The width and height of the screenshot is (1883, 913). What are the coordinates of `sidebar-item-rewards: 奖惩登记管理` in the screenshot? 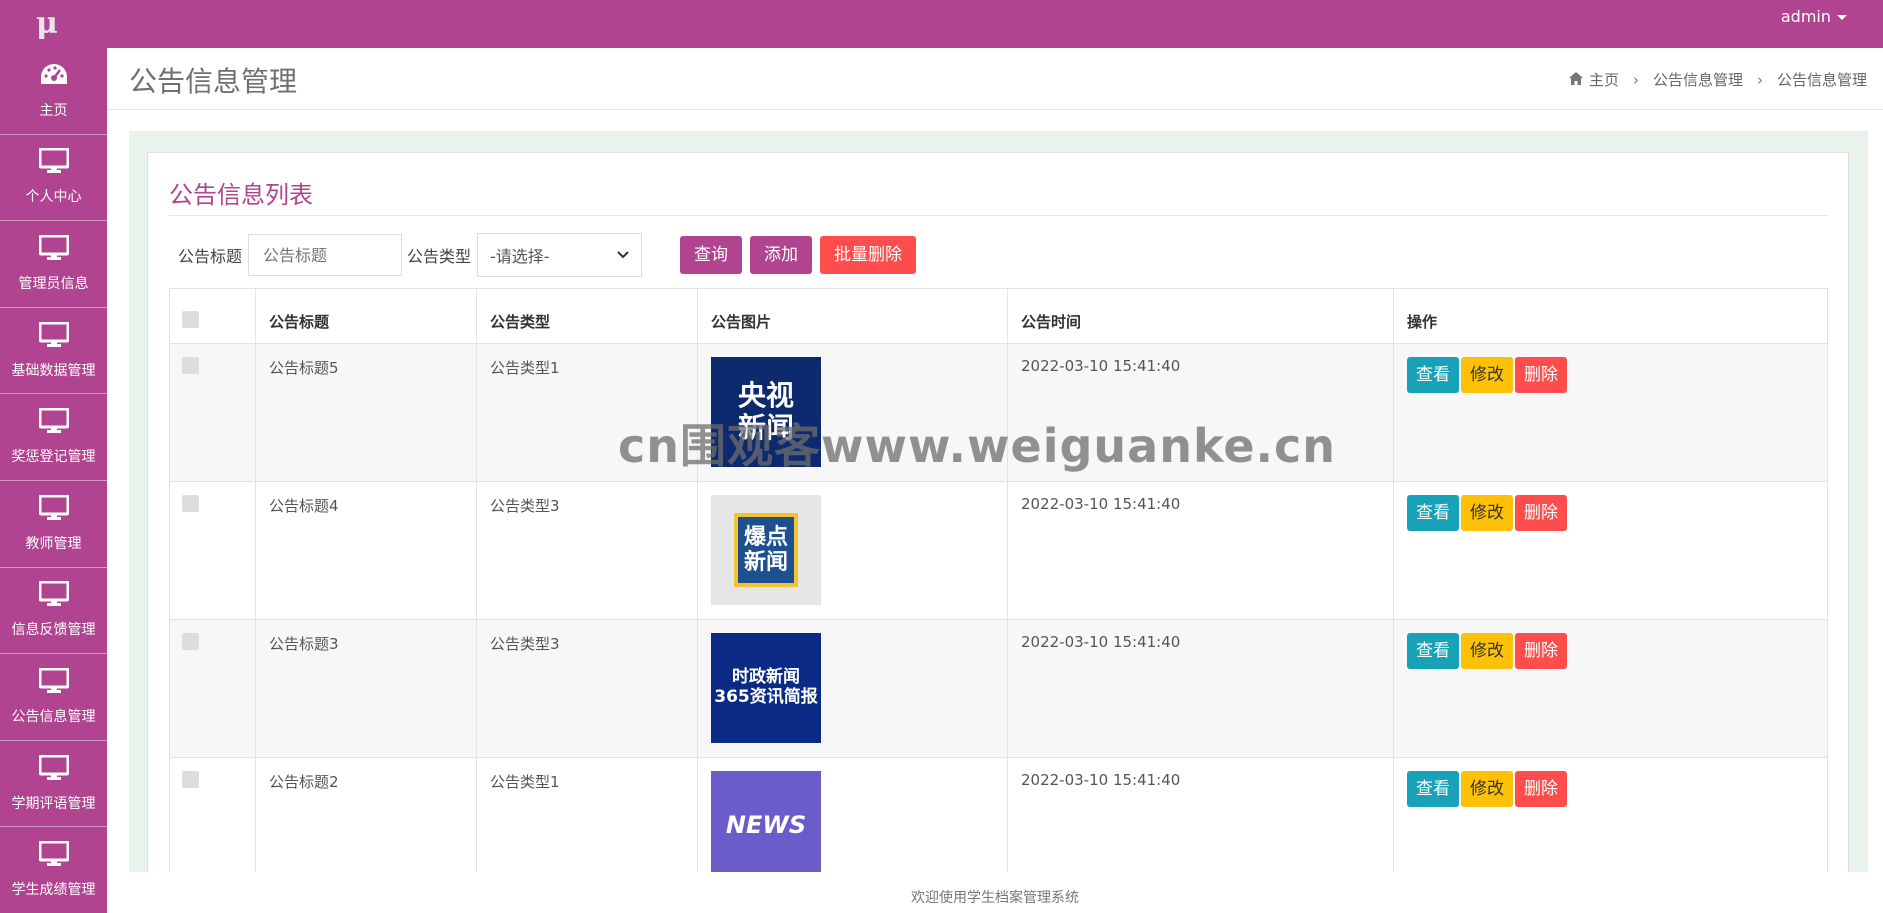 It's located at (53, 437).